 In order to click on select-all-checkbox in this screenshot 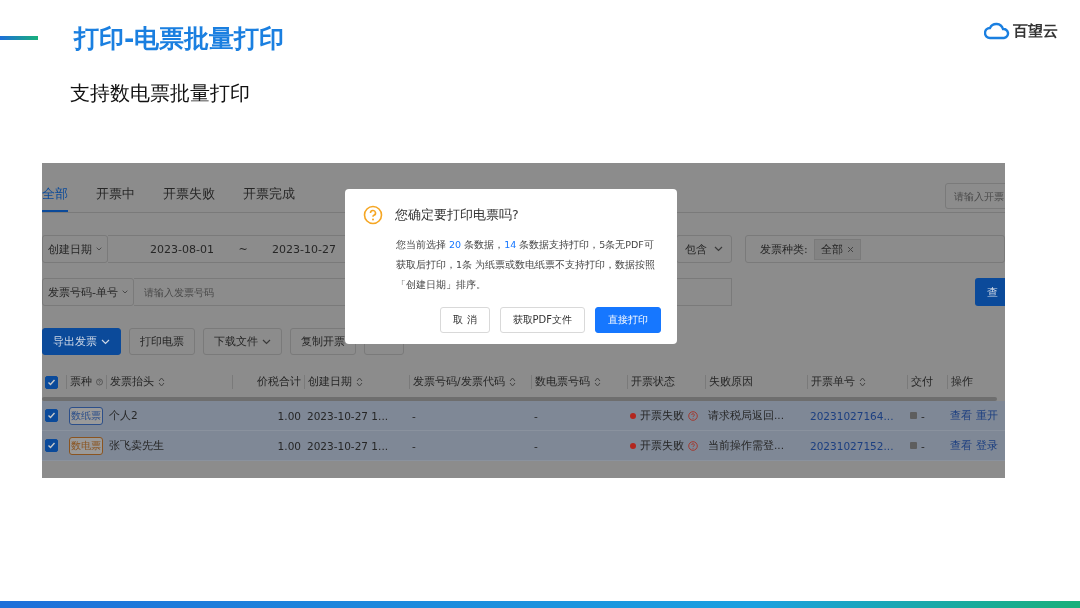, I will do `click(51, 382)`.